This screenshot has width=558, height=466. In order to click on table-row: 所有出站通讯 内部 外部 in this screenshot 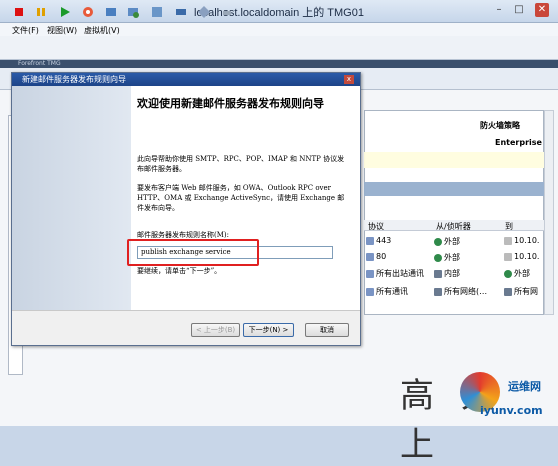, I will do `click(454, 273)`.